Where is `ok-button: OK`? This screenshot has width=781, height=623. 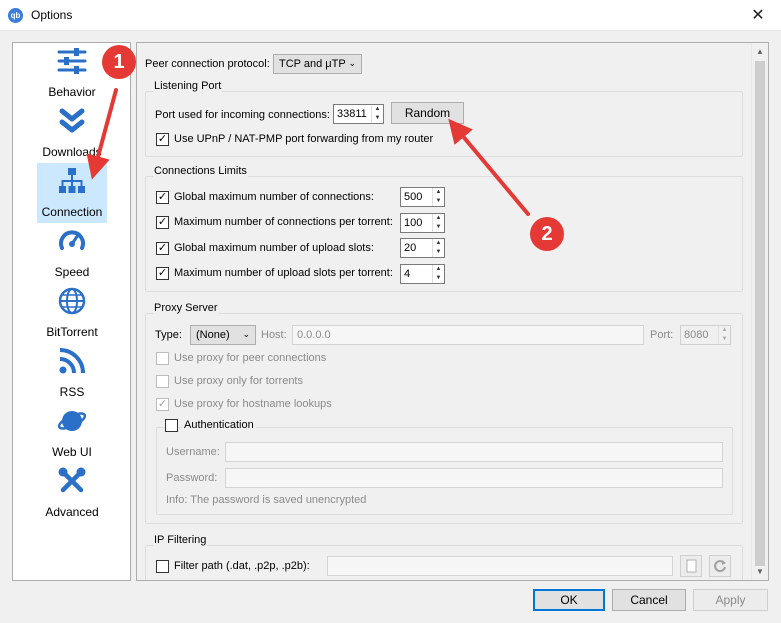
ok-button: OK is located at coordinates (569, 600).